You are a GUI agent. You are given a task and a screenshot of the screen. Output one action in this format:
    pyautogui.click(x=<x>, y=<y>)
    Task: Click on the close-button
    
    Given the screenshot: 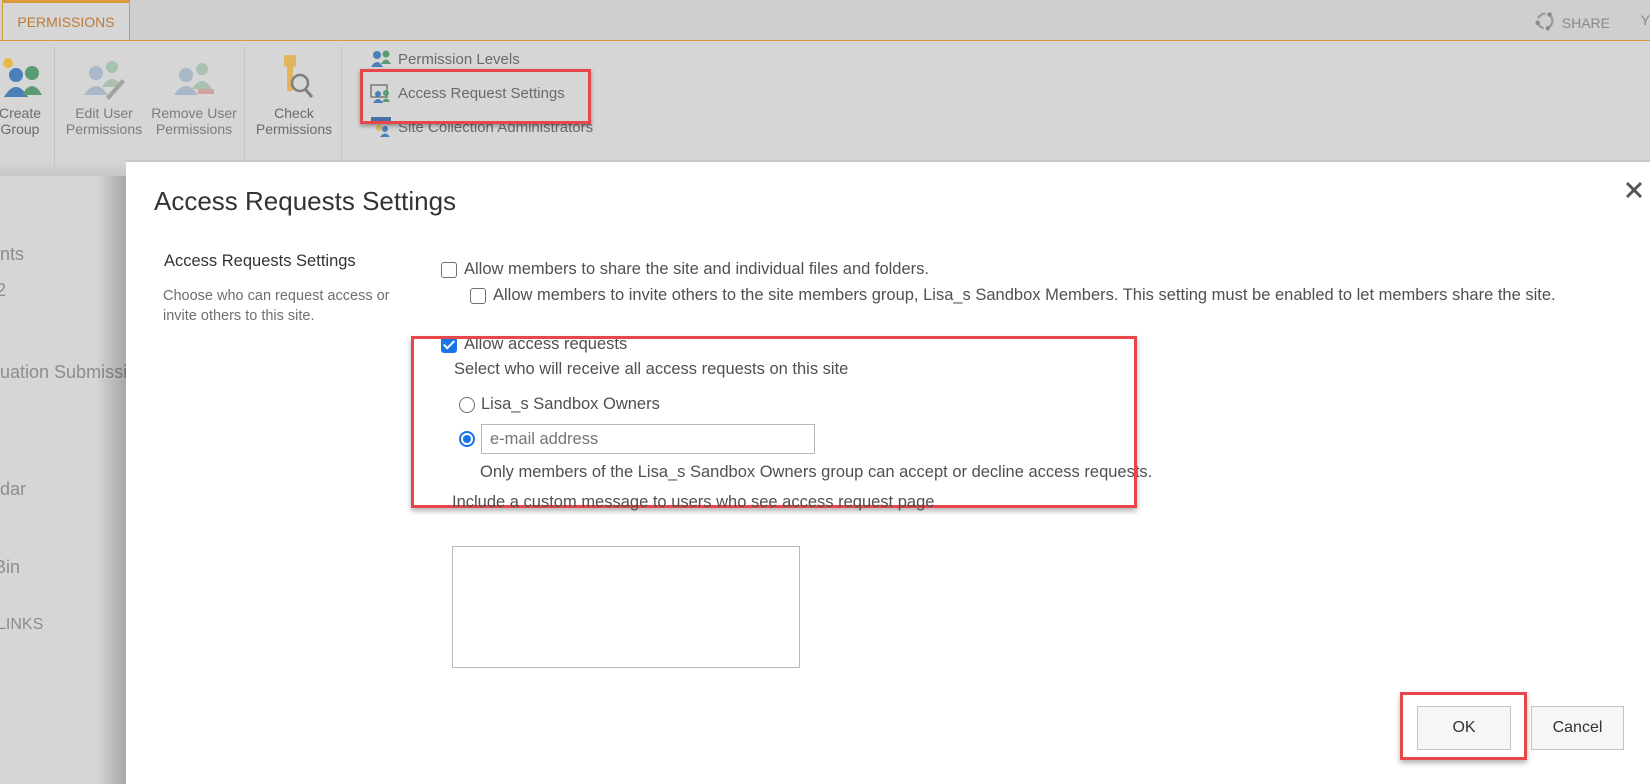 What is the action you would take?
    pyautogui.click(x=1634, y=190)
    